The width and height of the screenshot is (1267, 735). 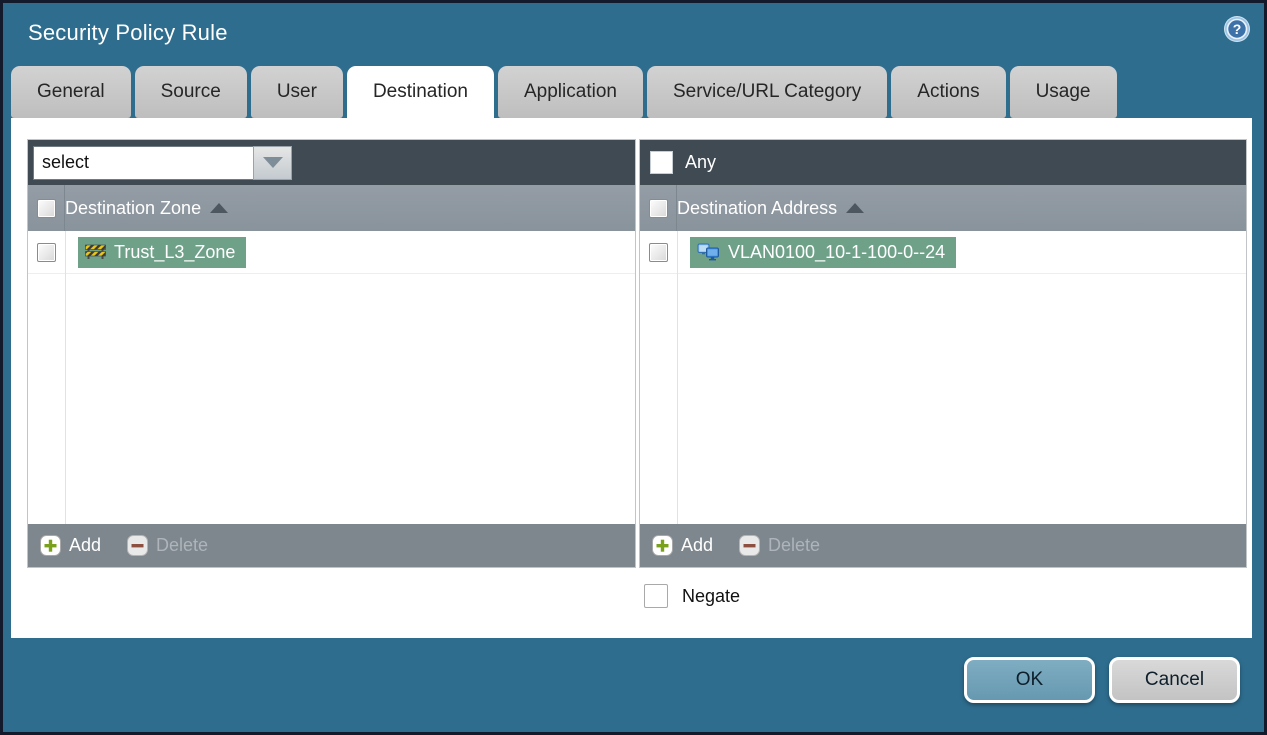 I want to click on zone-add-button: Add, so click(x=70, y=545).